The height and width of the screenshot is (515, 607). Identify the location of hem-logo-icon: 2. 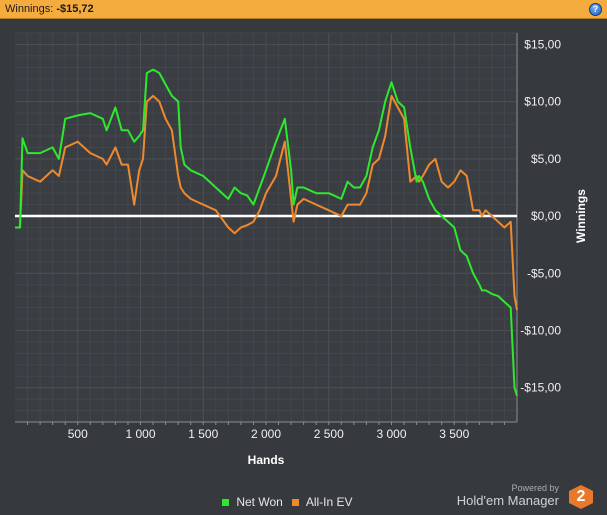
(581, 497).